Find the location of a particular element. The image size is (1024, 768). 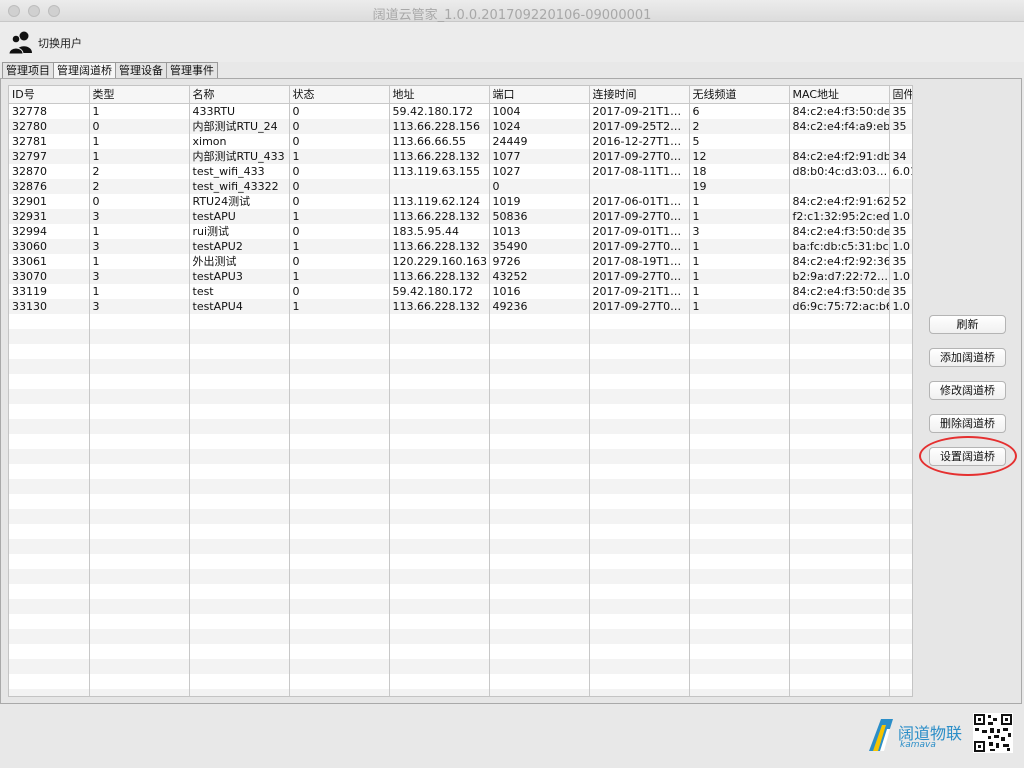

table-header-row: ID号 类型 名称 状态 地址 端口 连接时间 无线频道 MAC地址 固件 is located at coordinates (460, 95).